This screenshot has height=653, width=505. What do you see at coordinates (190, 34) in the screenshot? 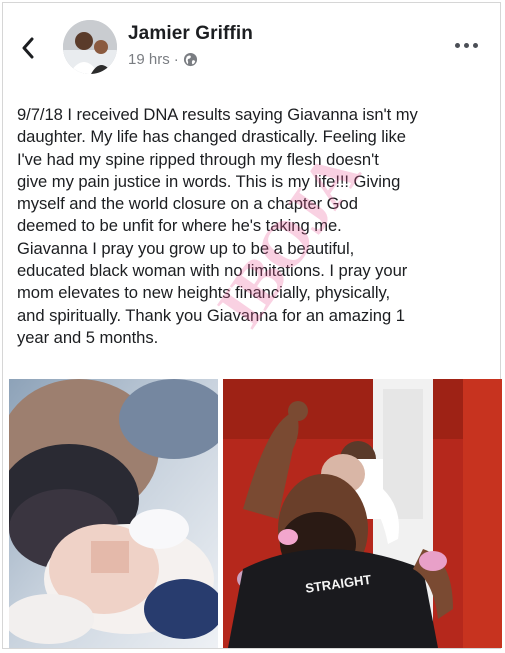
I see `author-name: Jamier Griffin` at bounding box center [190, 34].